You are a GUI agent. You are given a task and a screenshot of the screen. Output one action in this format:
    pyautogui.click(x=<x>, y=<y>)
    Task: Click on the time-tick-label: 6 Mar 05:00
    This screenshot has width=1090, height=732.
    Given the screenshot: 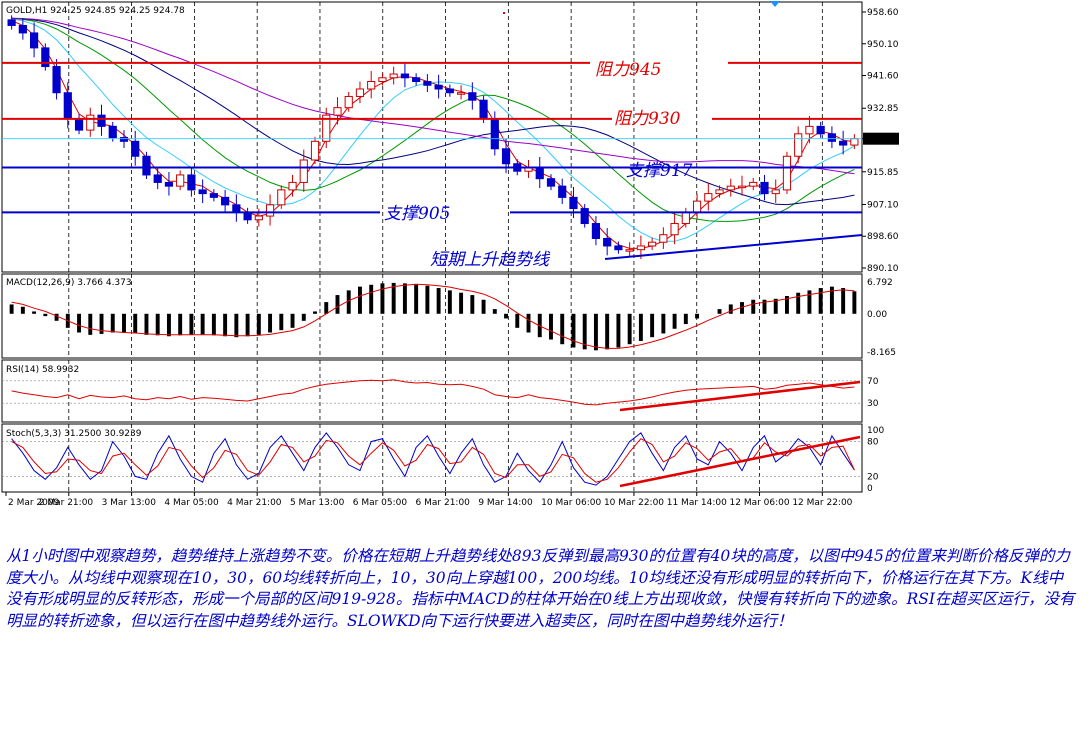 What is the action you would take?
    pyautogui.click(x=380, y=503)
    